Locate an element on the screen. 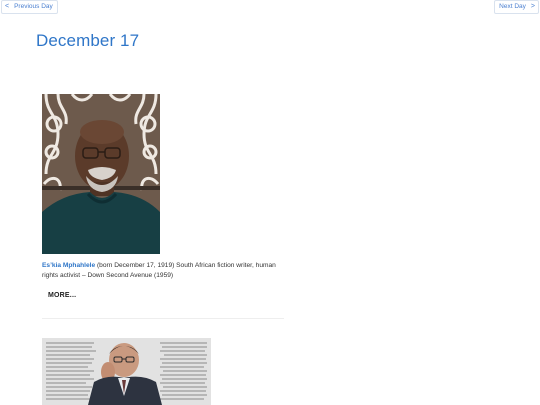  previous-day-button: < Previous Day is located at coordinates (29, 7).